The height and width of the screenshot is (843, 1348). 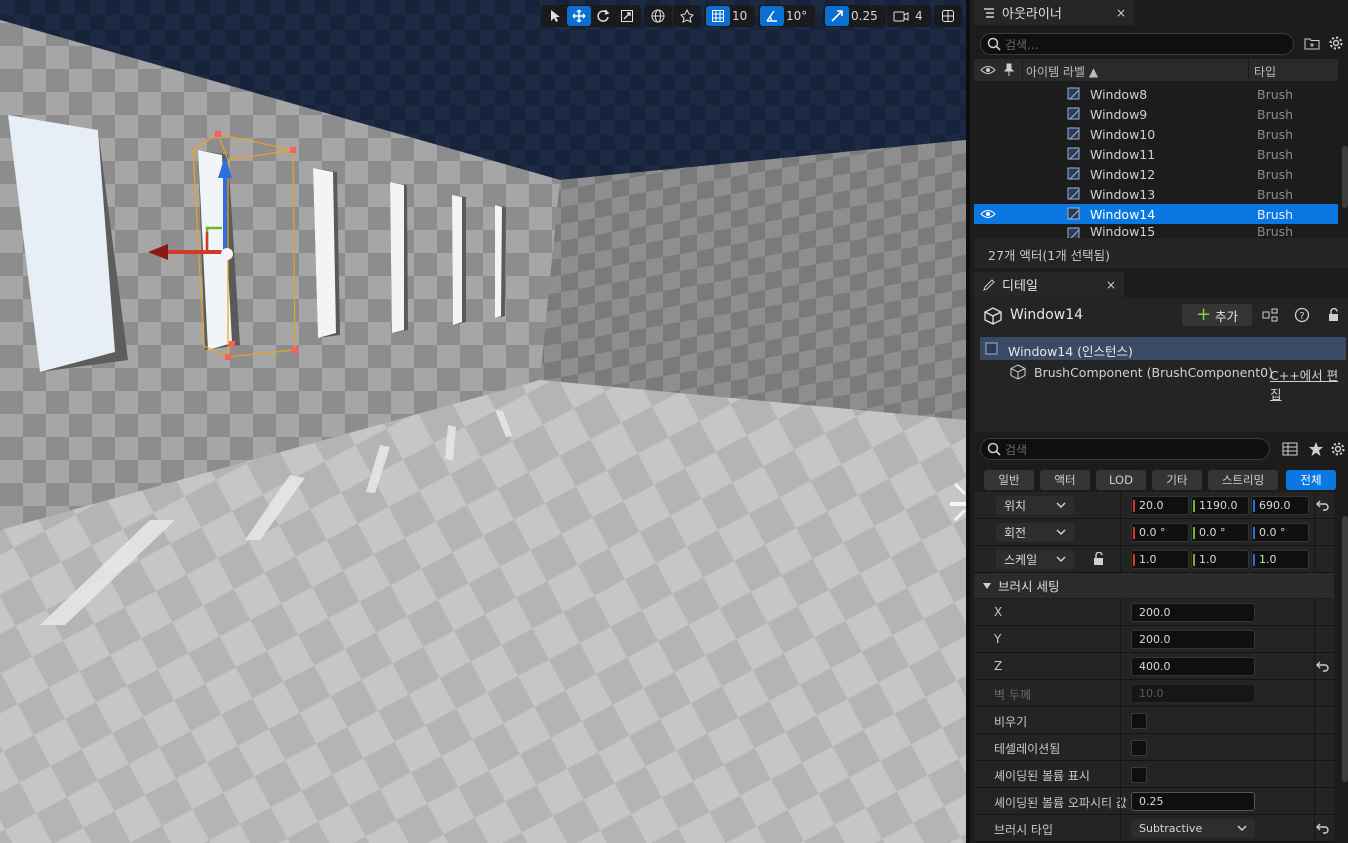 What do you see at coordinates (1125, 449) in the screenshot?
I see `details-search-input: 검색` at bounding box center [1125, 449].